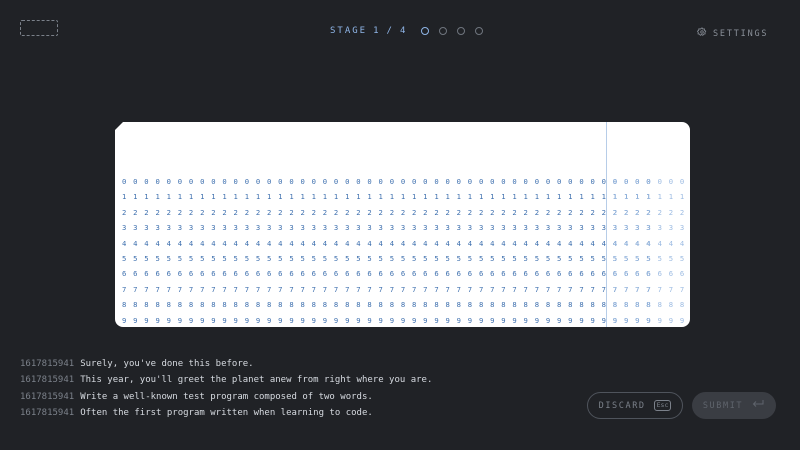  What do you see at coordinates (651, 212) in the screenshot?
I see `card-row-right-2: 2 2 2 2 2 2 2 2 2 2 2` at bounding box center [651, 212].